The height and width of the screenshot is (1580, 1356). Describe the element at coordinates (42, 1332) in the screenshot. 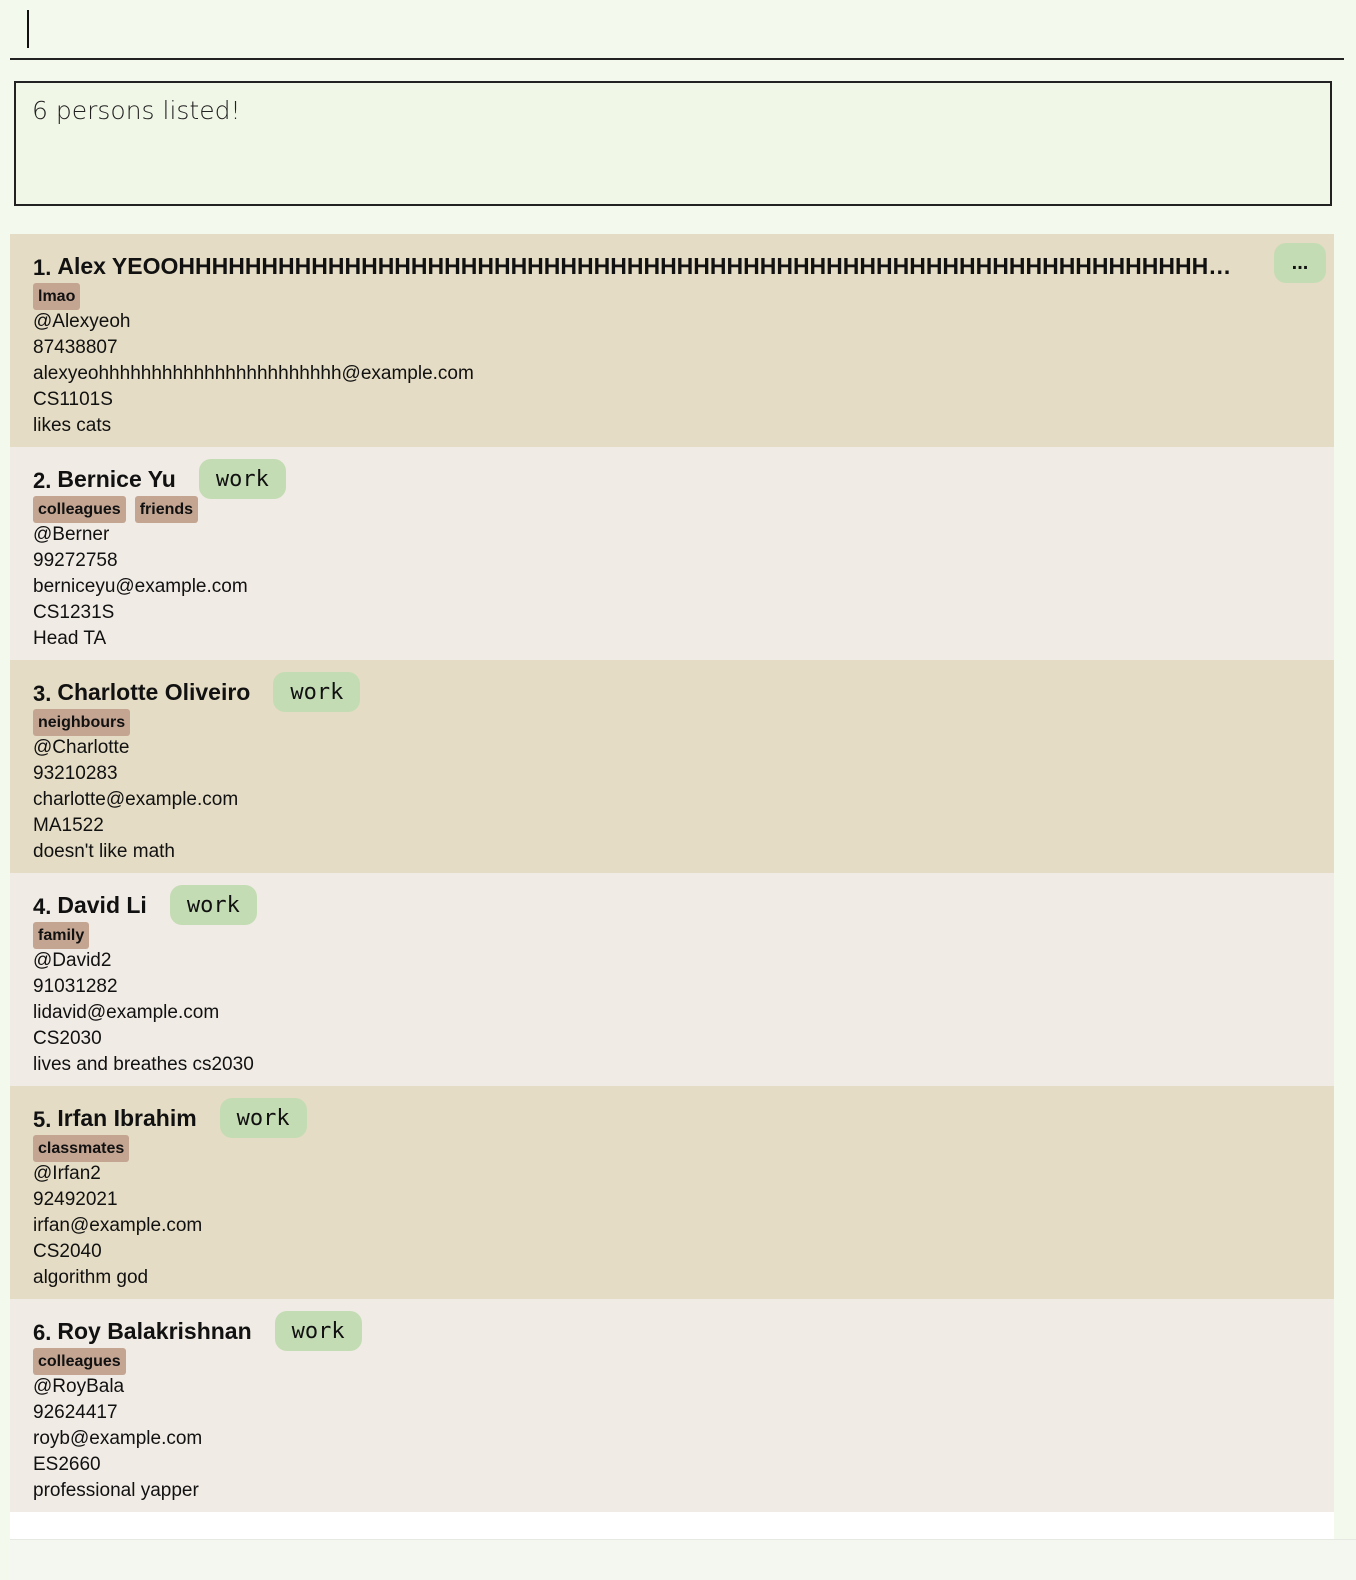

I see `person-index: 6.` at that location.